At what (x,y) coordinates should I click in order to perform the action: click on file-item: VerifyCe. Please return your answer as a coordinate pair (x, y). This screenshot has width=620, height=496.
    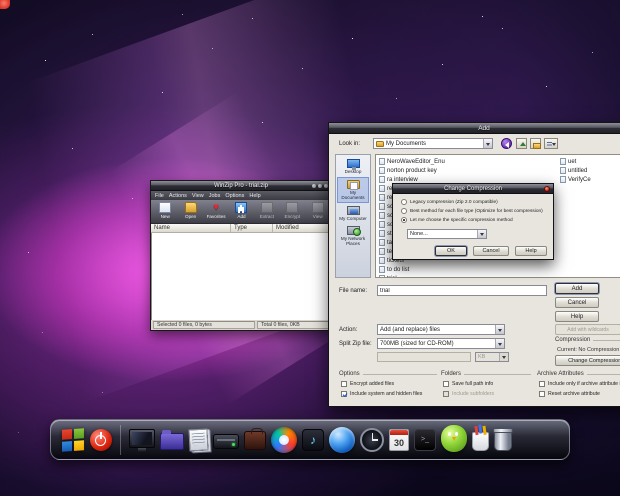
    Looking at the image, I should click on (590, 179).